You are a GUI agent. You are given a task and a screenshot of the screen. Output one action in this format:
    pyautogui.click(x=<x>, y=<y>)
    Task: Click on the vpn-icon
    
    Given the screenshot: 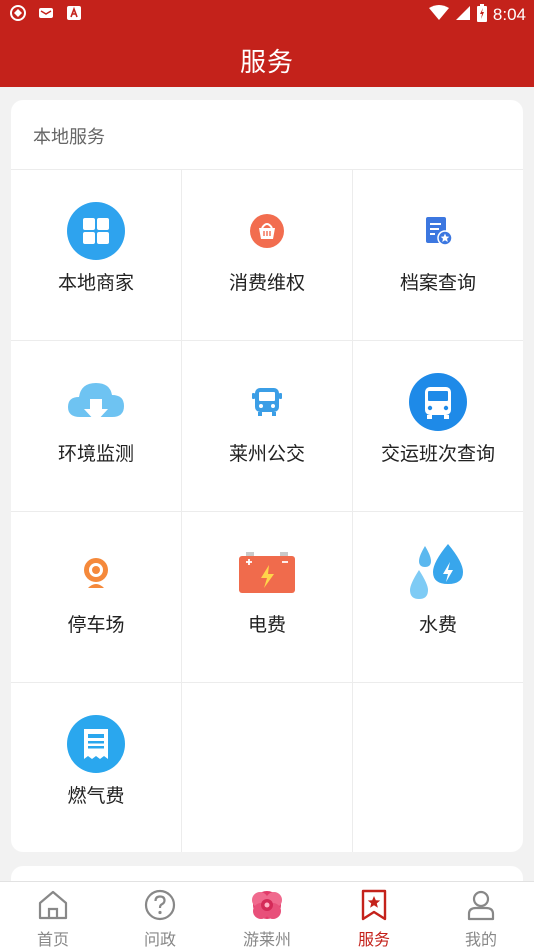 What is the action you would take?
    pyautogui.click(x=18, y=13)
    